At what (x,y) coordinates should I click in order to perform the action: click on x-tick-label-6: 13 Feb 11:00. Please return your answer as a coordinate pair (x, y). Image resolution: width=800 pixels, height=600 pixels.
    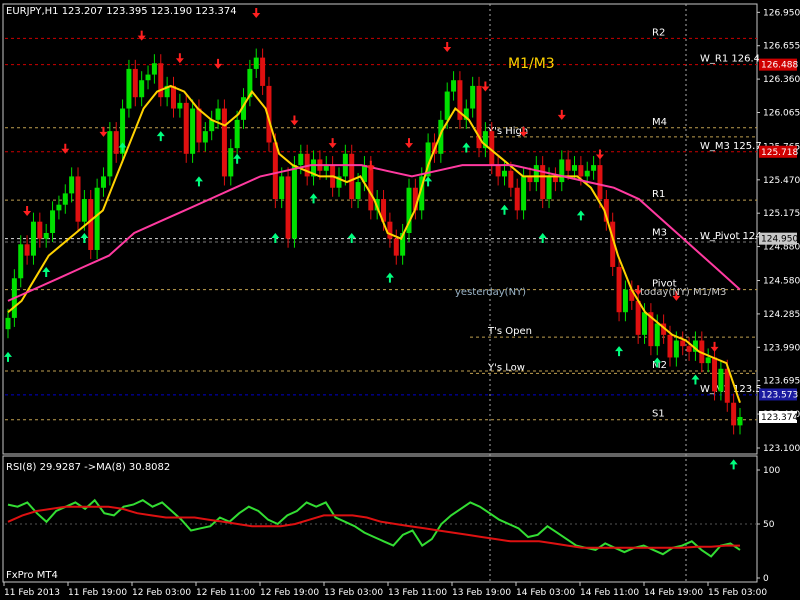
    Looking at the image, I should click on (417, 593).